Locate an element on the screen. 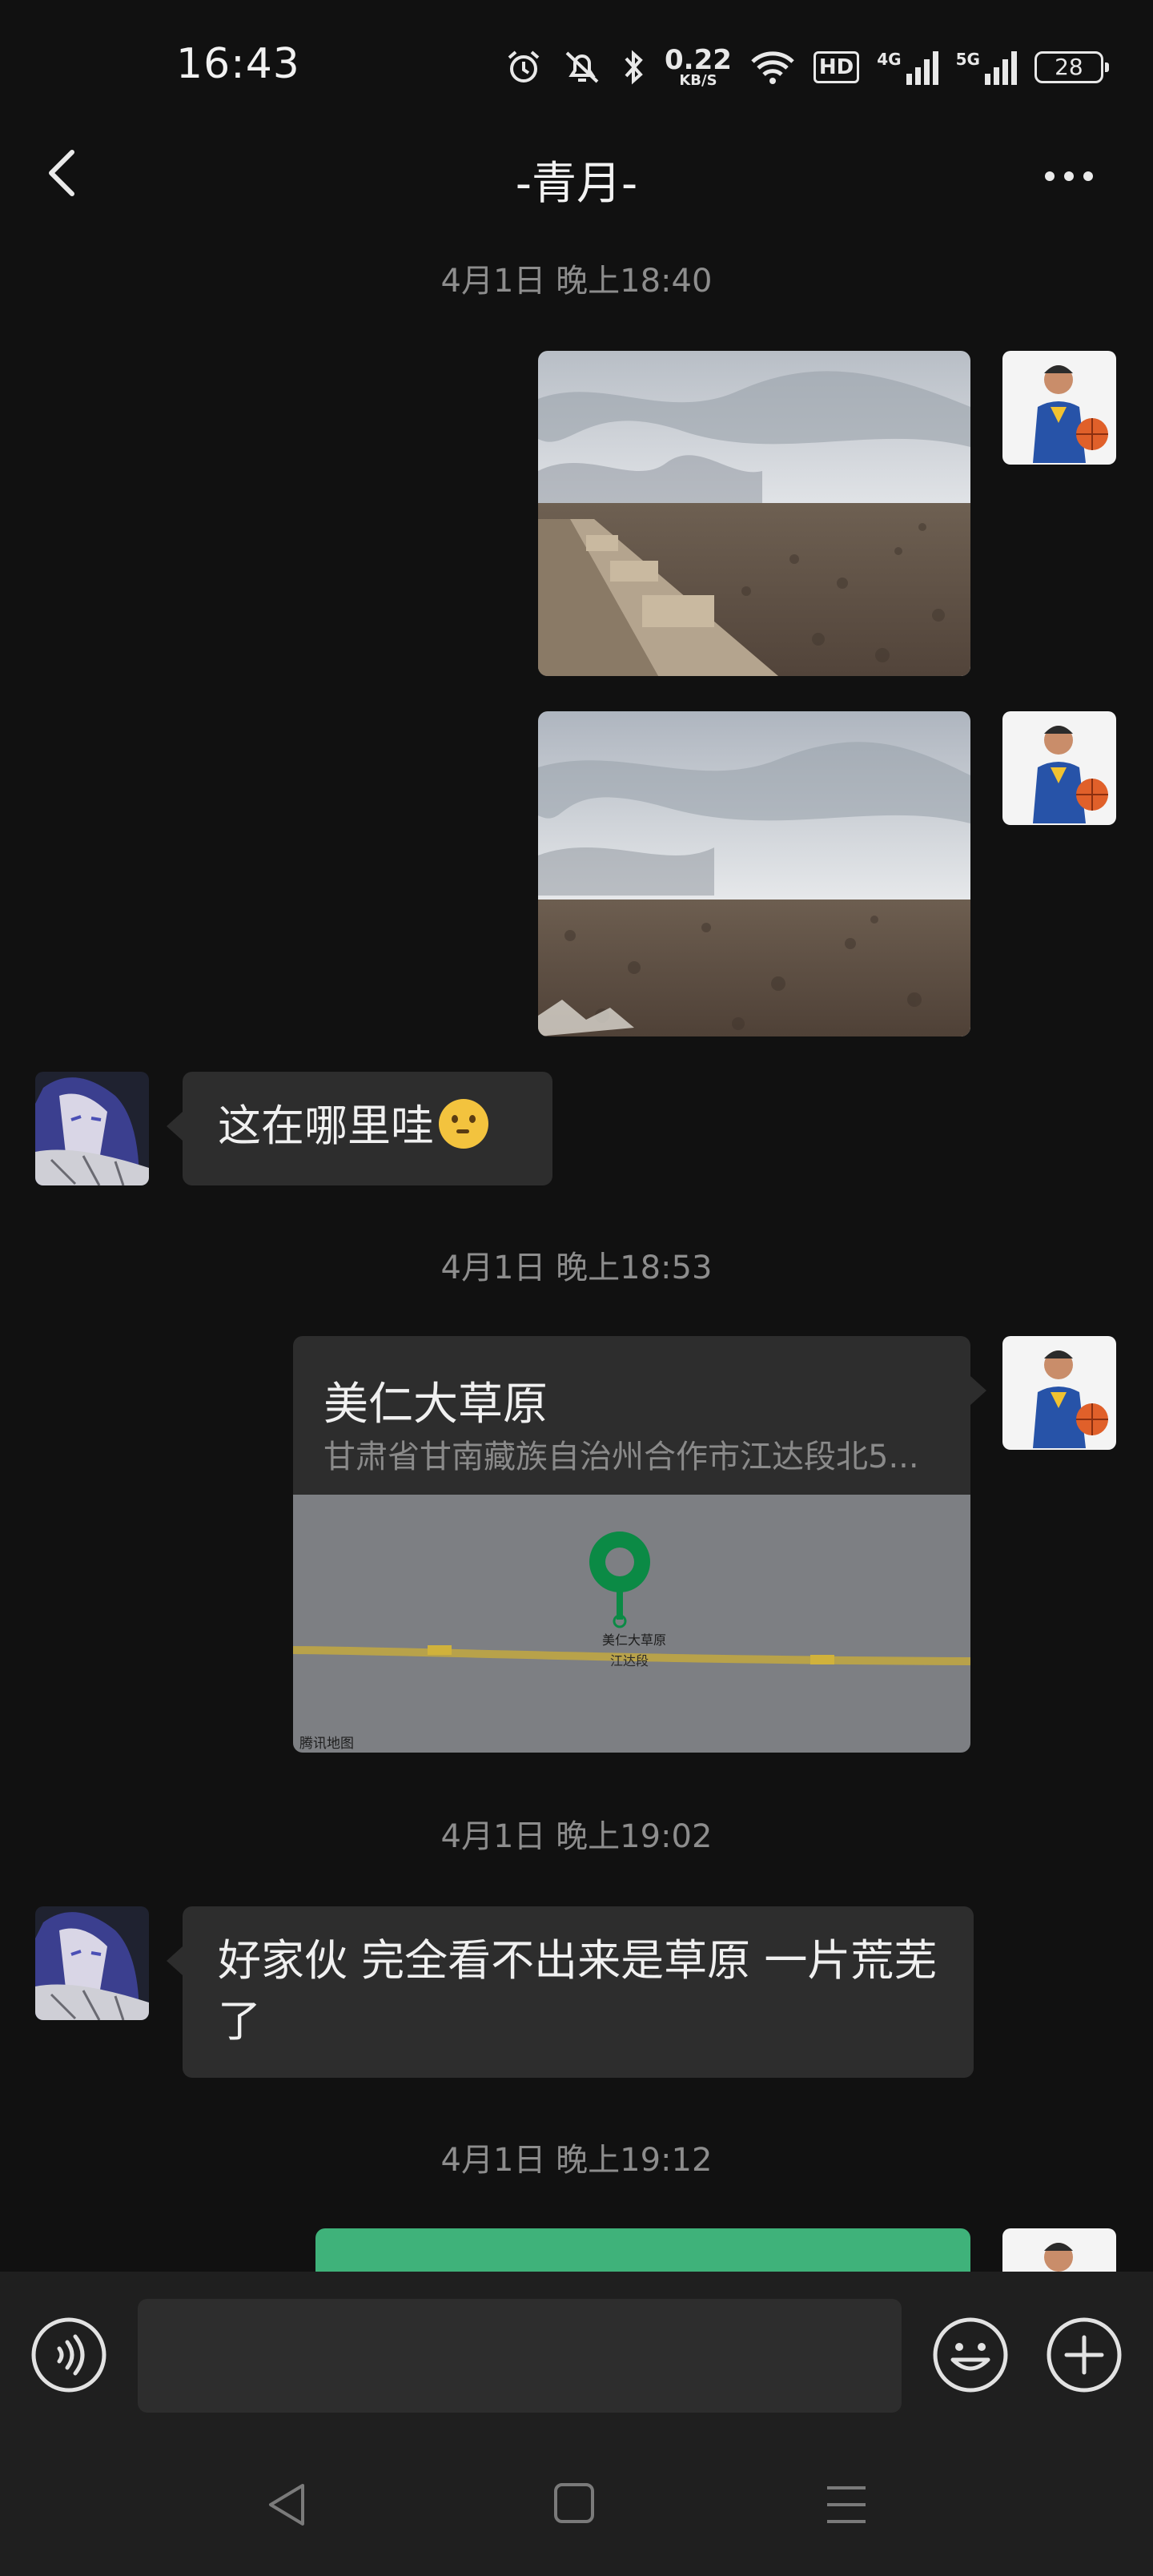 This screenshot has width=1153, height=2576. voice-button is located at coordinates (69, 2355).